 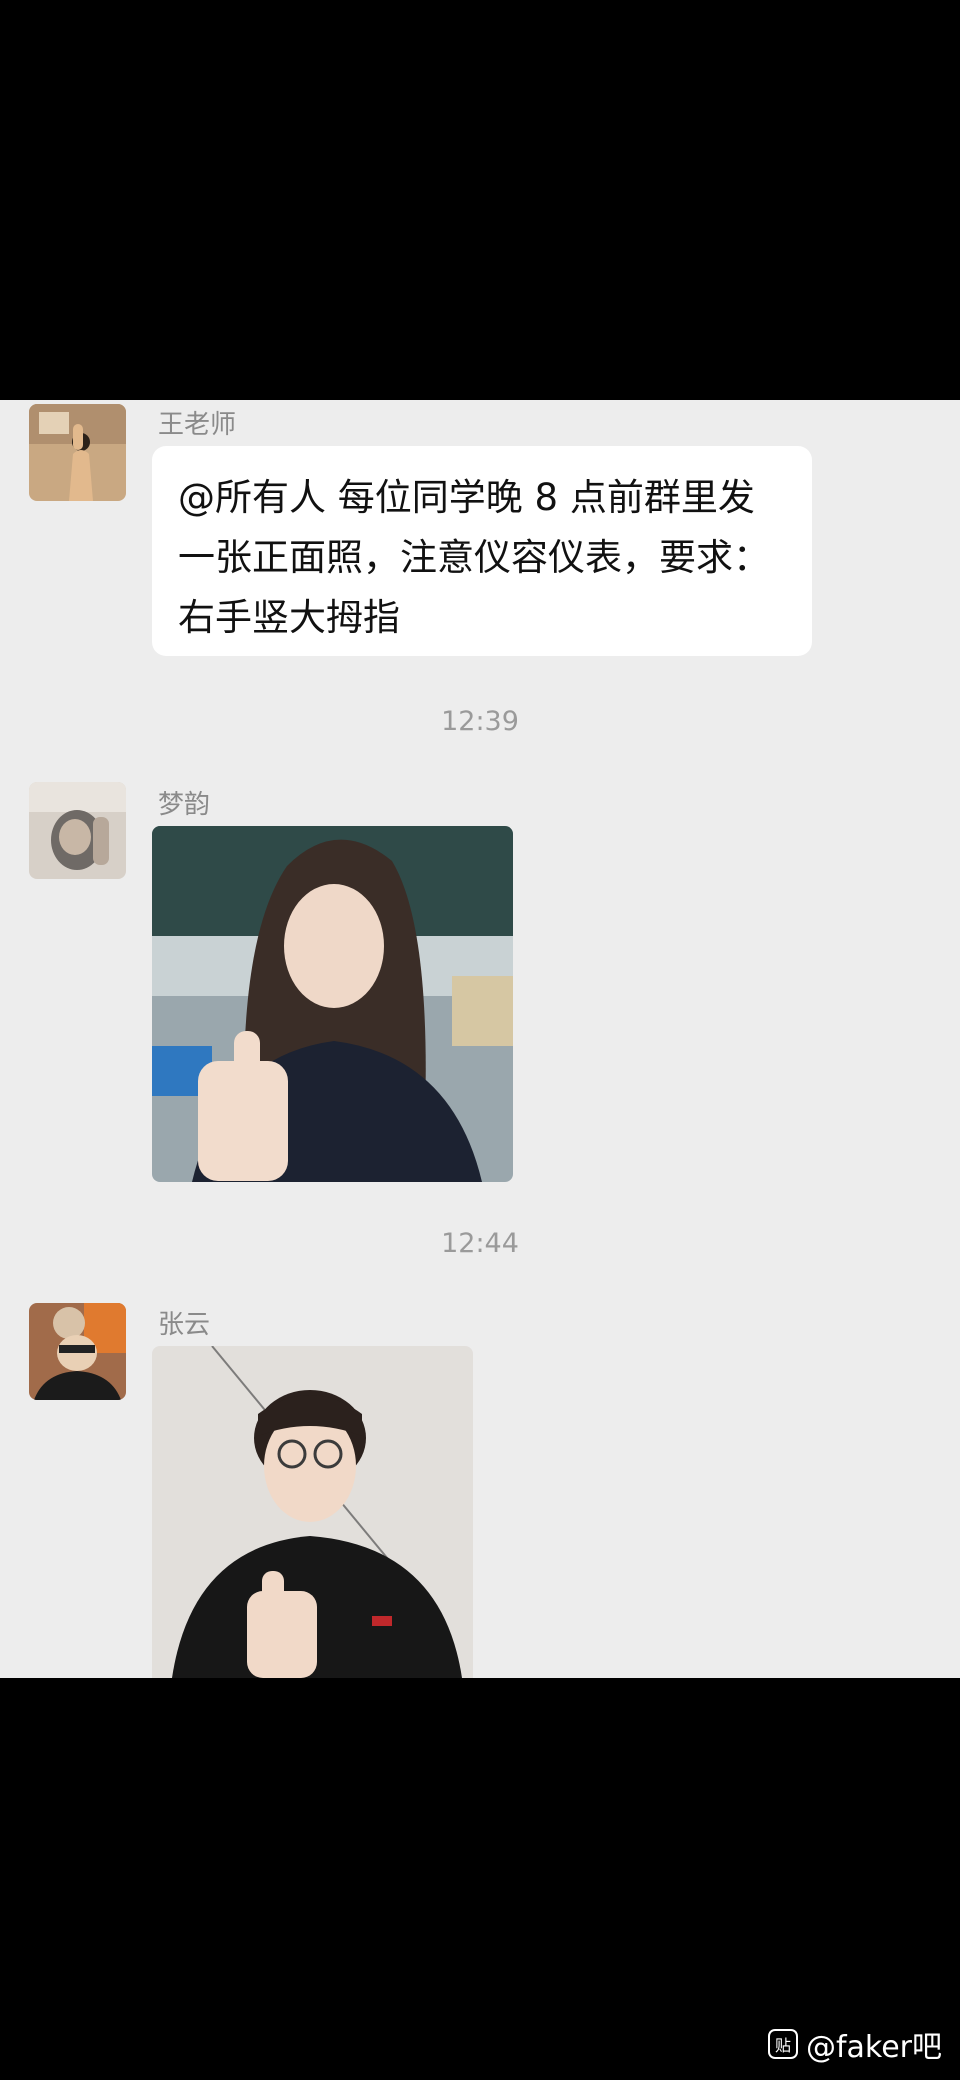 What do you see at coordinates (184, 1325) in the screenshot?
I see `sender-name: 张云` at bounding box center [184, 1325].